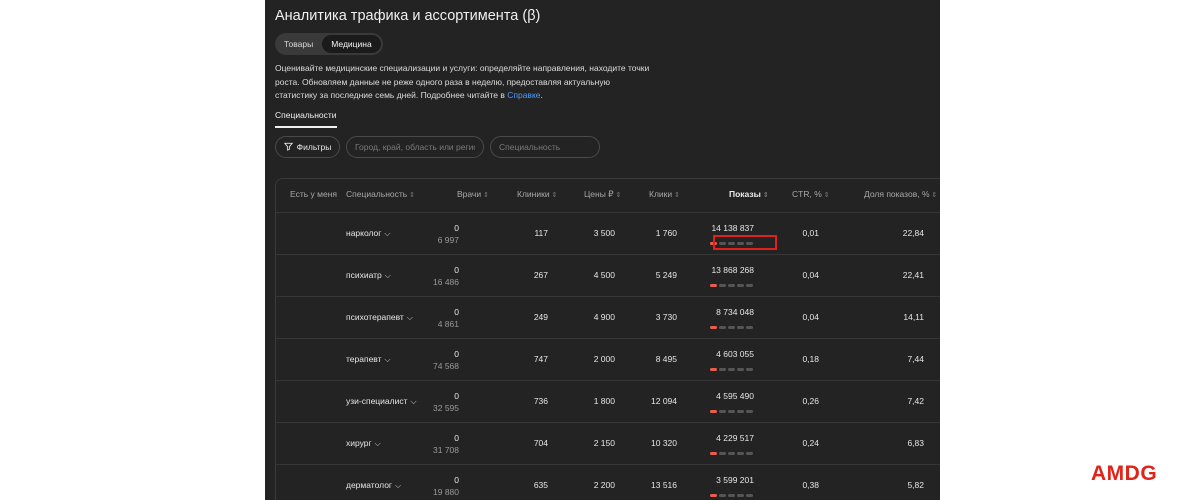 The image size is (1200, 500). I want to click on share-cell: 14,11, so click(913, 317).